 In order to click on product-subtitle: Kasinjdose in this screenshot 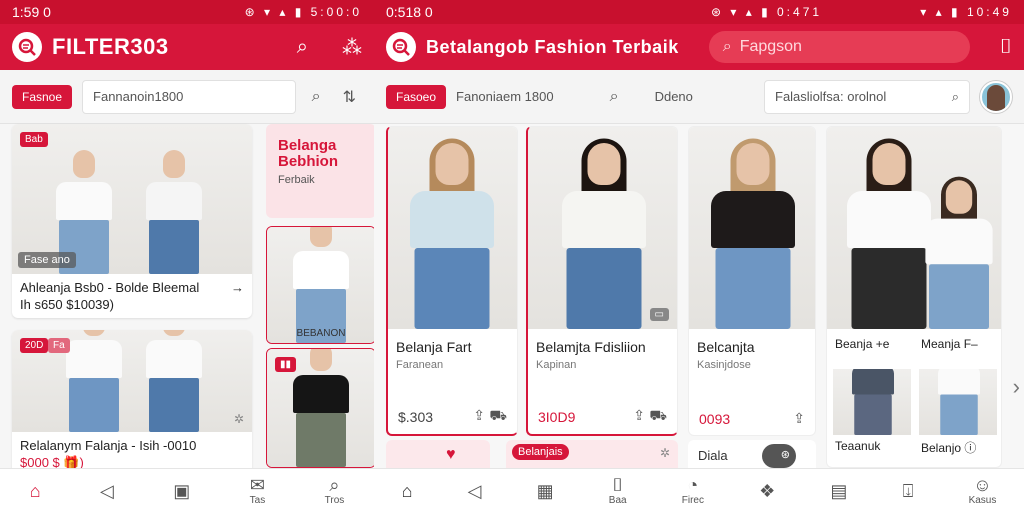, I will do `click(724, 365)`.